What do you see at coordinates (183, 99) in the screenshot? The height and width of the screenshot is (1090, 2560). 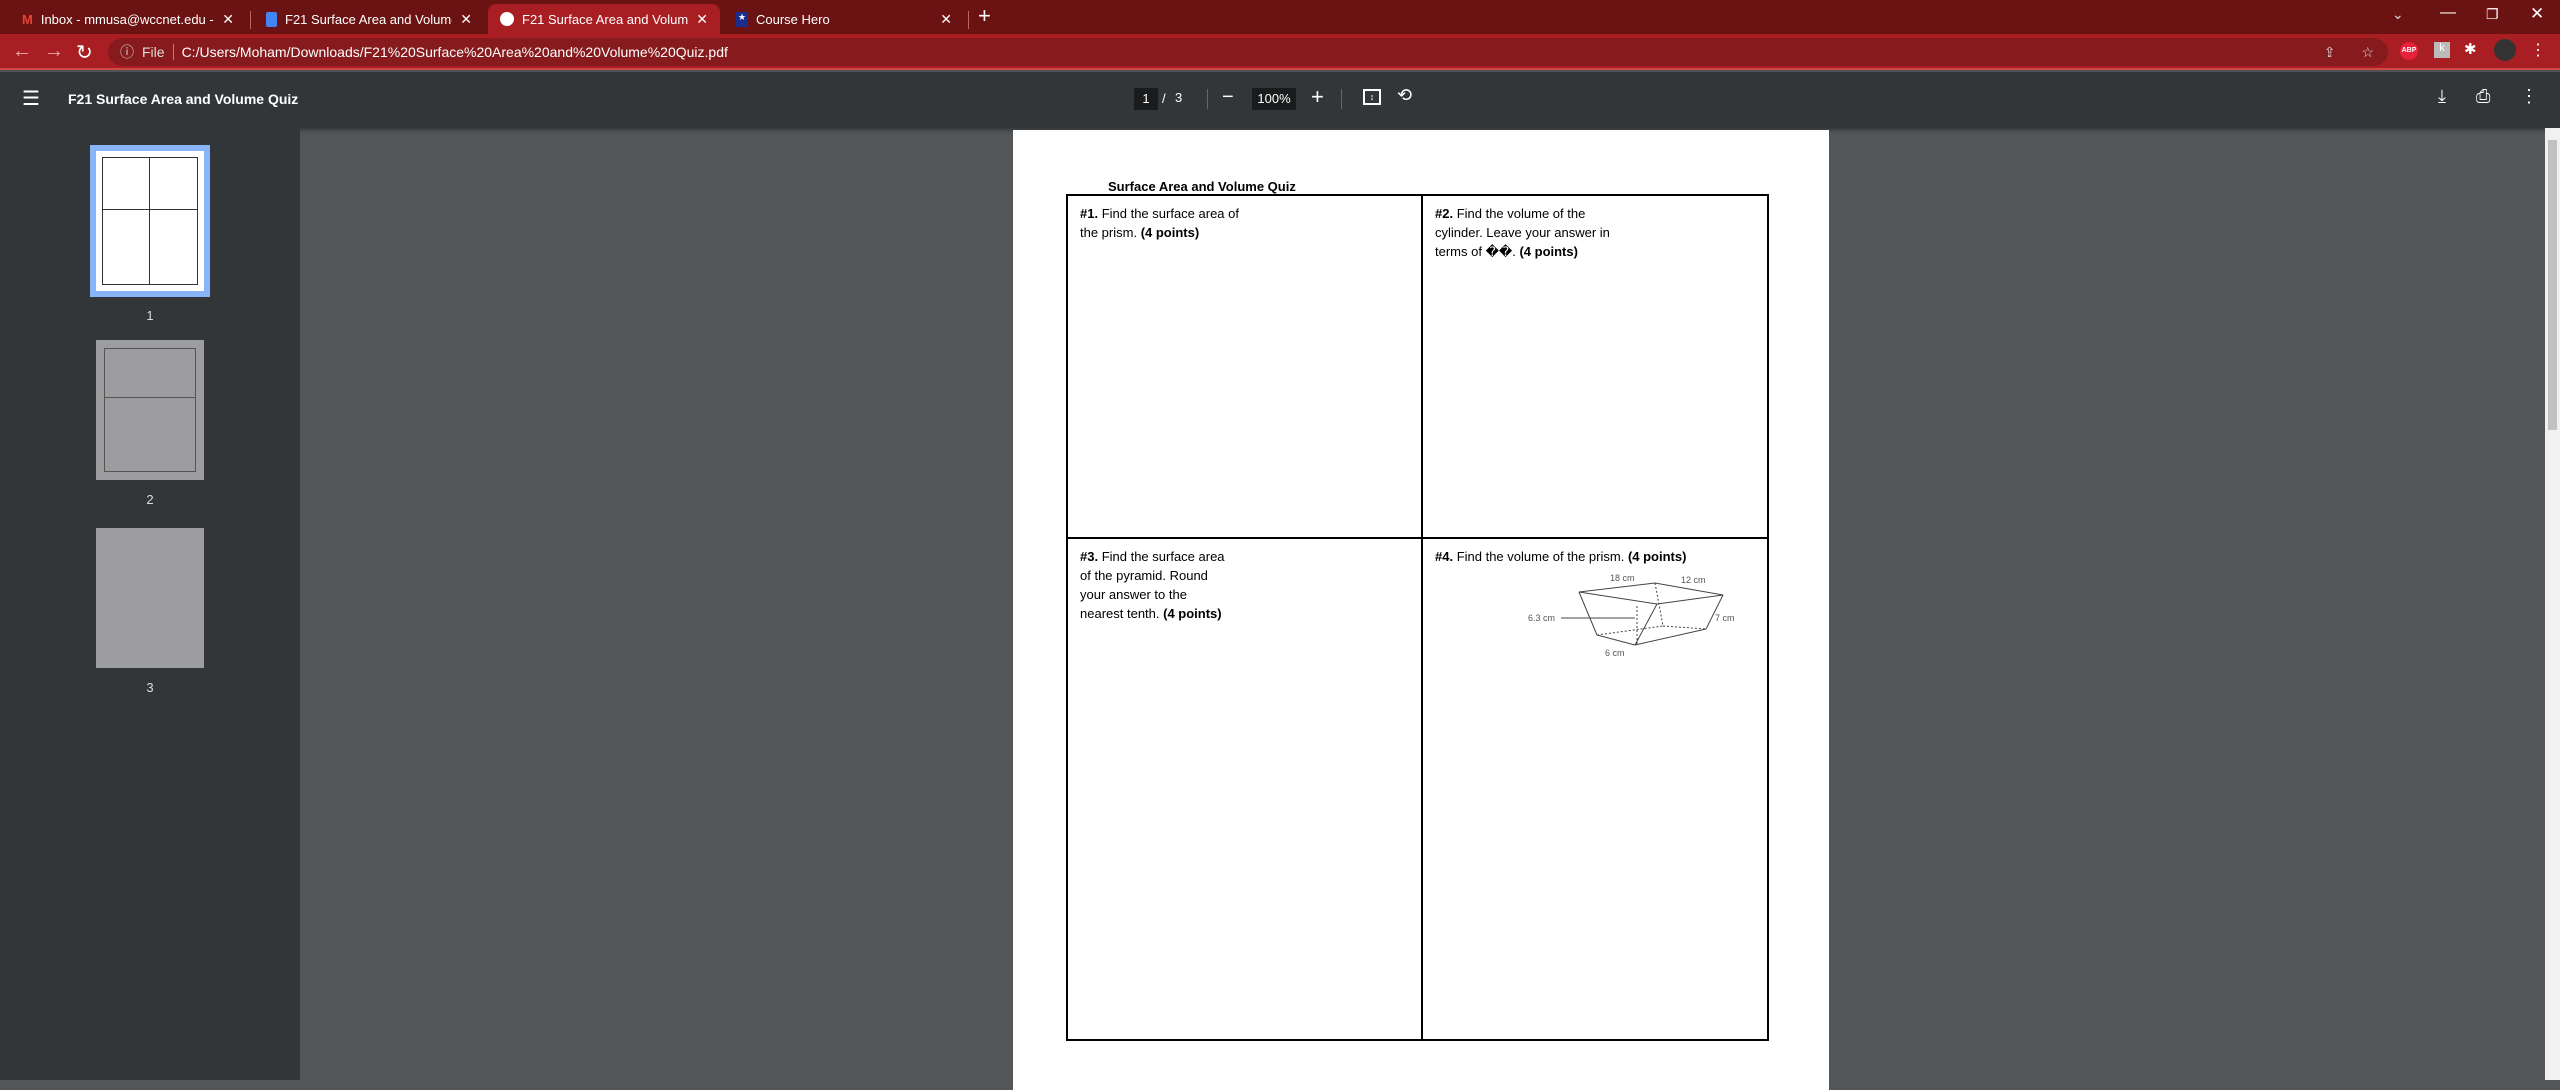 I see `pdf-title: F21 Surface Area and Volume Quiz` at bounding box center [183, 99].